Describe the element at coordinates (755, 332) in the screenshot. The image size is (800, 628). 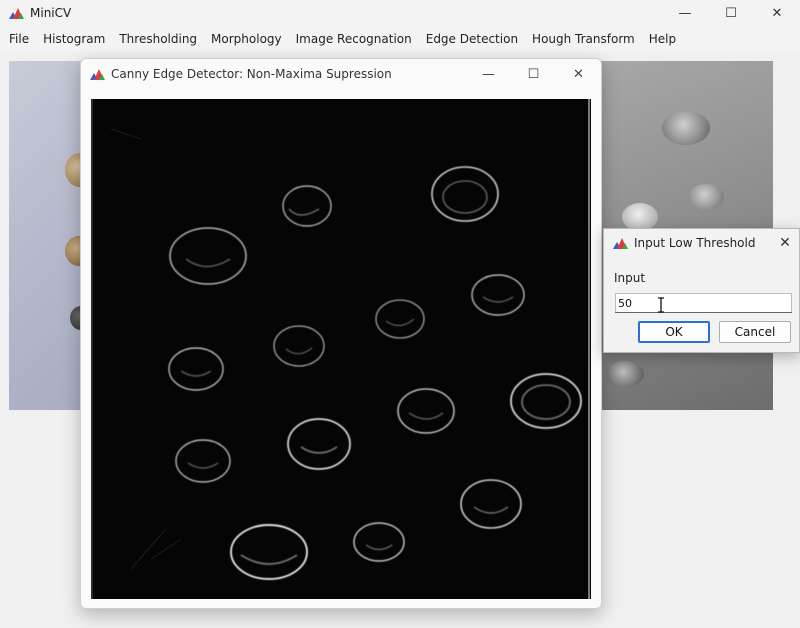
I see `cancel-button: Cancel` at that location.